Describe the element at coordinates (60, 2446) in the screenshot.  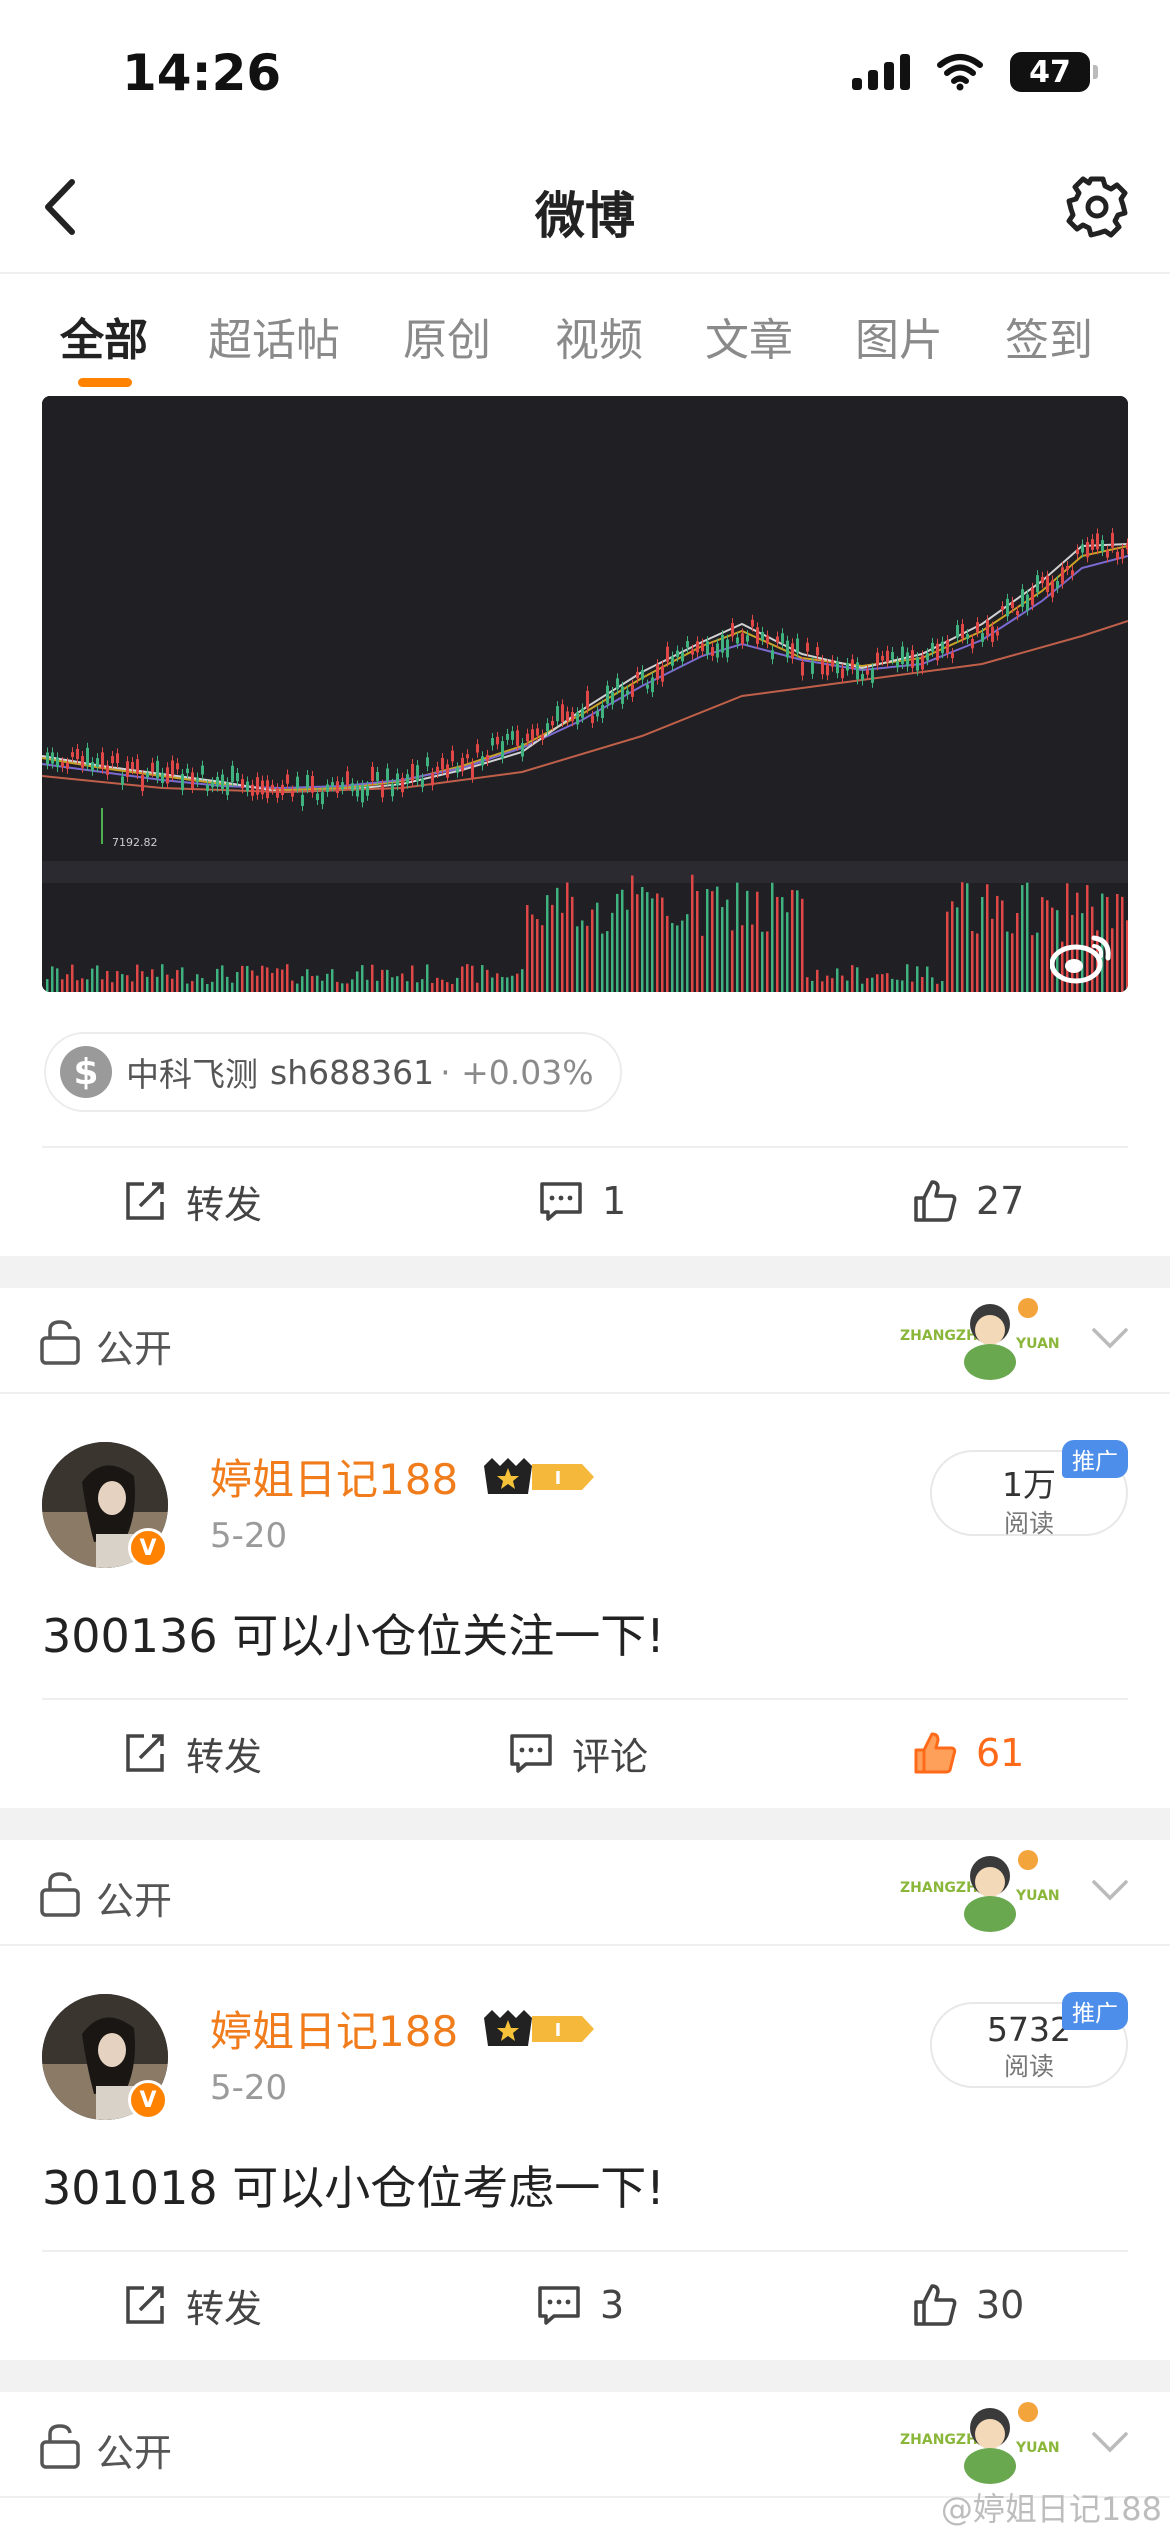
I see `unlock-icon` at that location.